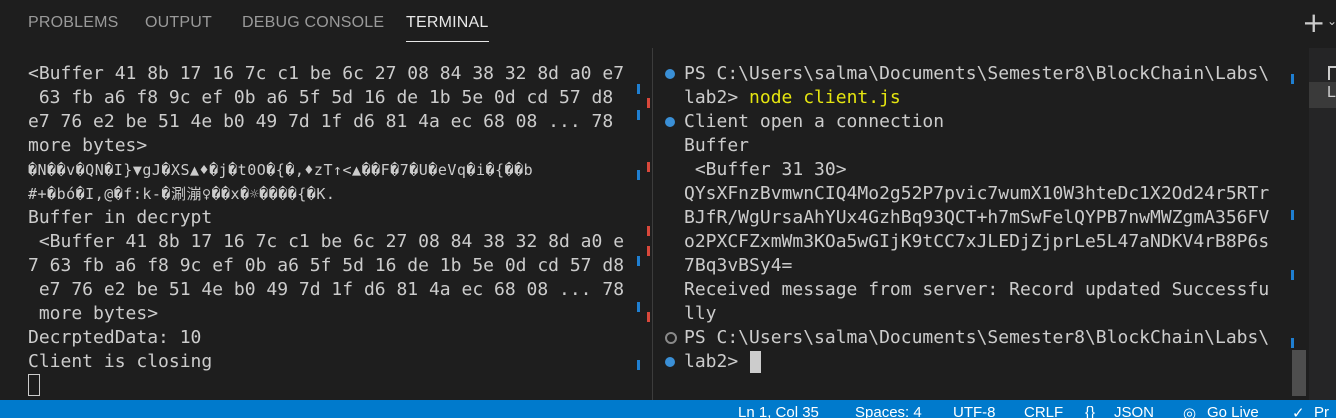 The width and height of the screenshot is (1336, 418). I want to click on terminal-line: 7Bq3vBSy4=, so click(738, 265).